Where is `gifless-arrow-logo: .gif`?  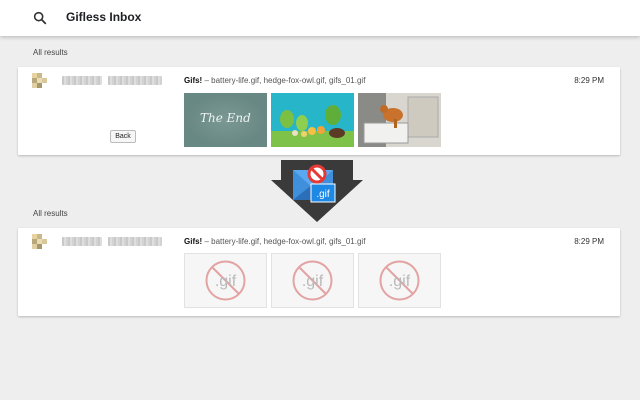
gifless-arrow-logo: .gif is located at coordinates (317, 191).